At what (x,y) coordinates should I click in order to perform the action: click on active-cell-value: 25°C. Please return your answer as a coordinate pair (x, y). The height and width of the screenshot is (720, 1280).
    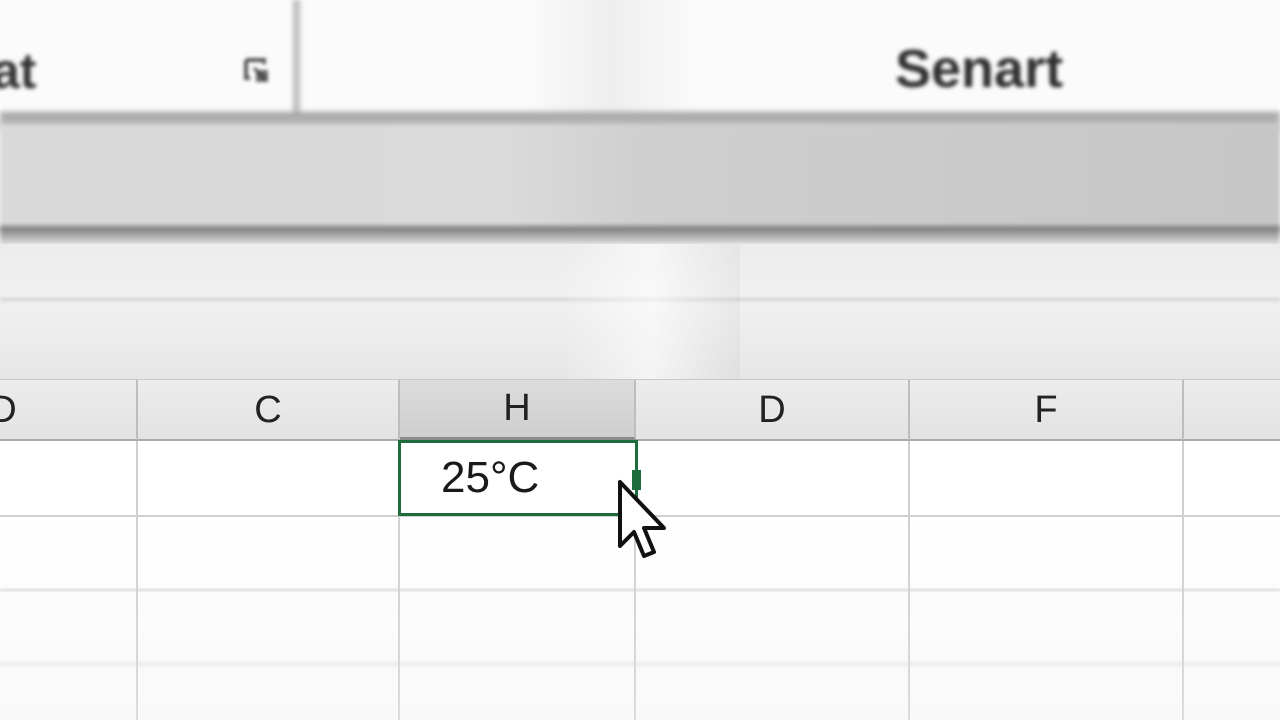
    Looking at the image, I should click on (490, 477).